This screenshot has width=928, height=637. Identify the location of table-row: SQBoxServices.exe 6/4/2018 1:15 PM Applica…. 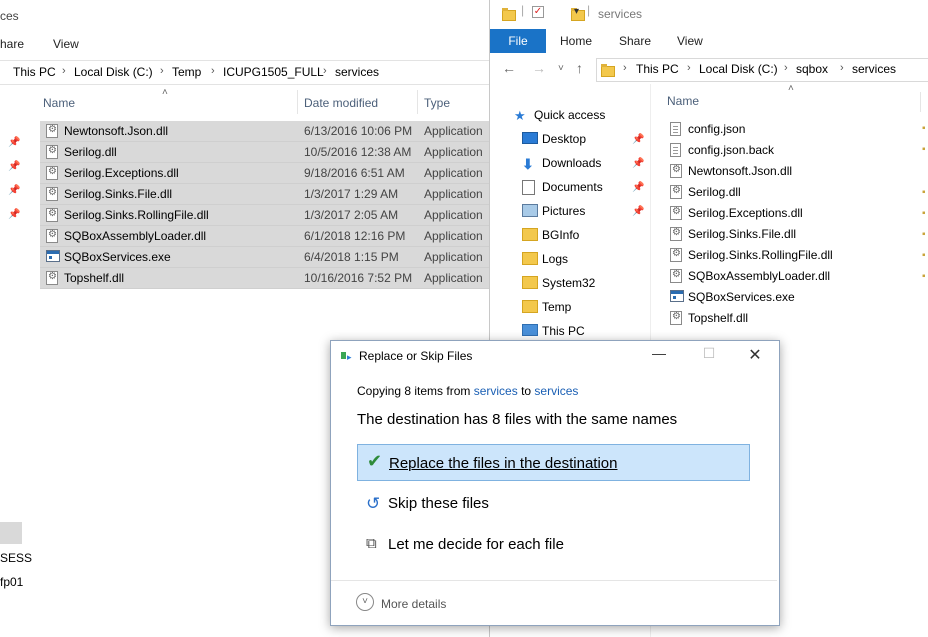
(264, 257).